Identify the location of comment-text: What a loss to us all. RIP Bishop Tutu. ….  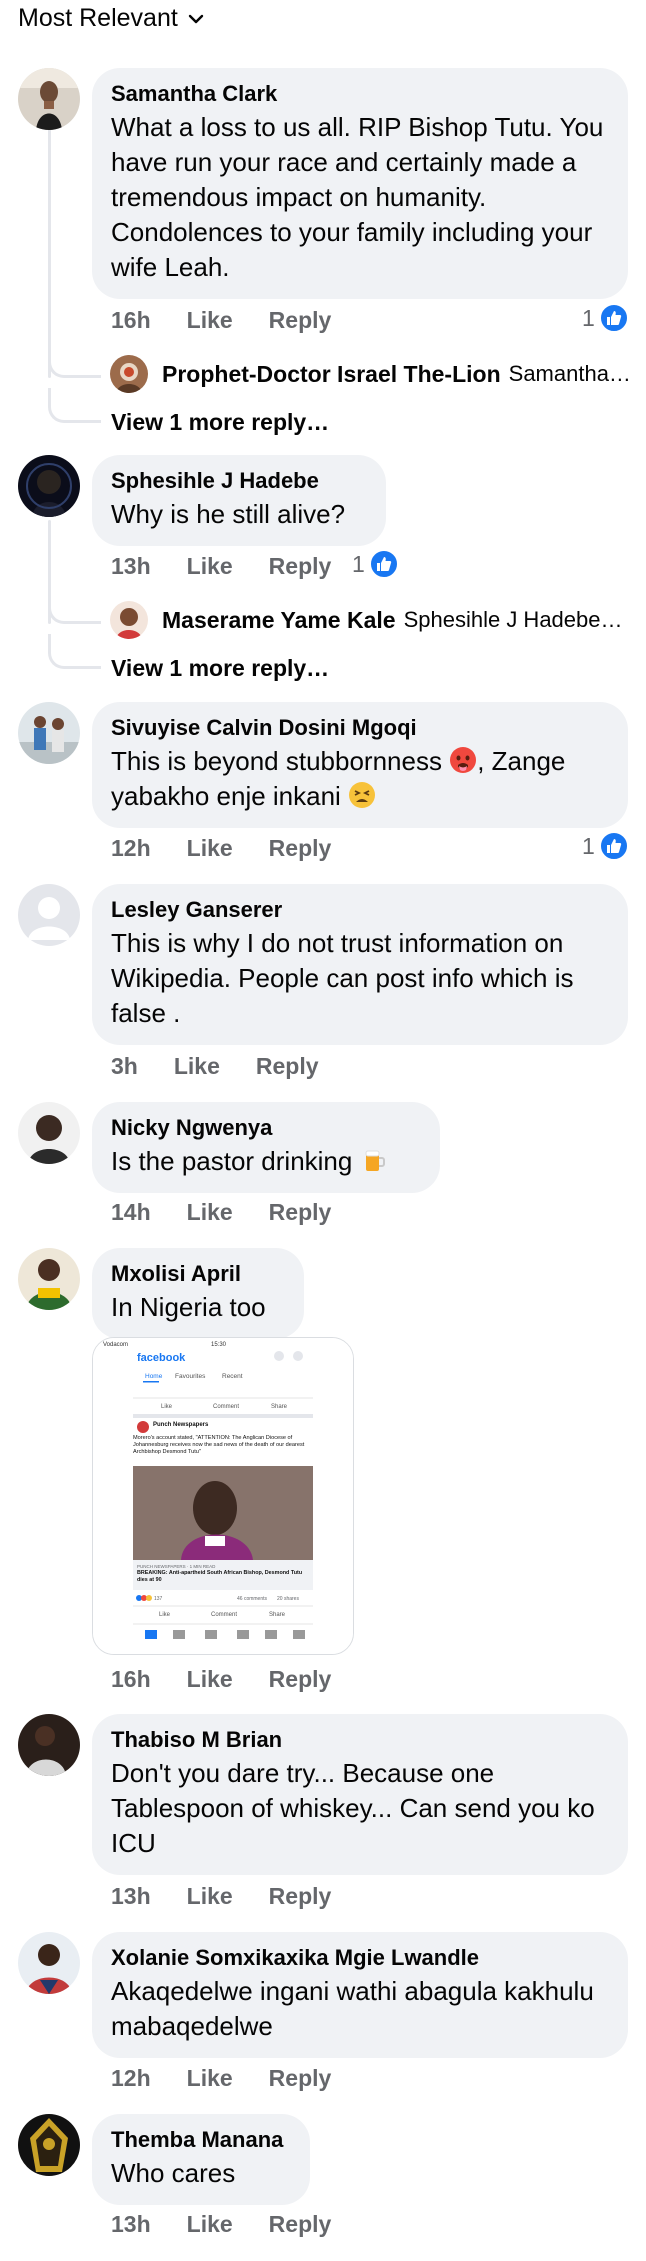
(357, 197).